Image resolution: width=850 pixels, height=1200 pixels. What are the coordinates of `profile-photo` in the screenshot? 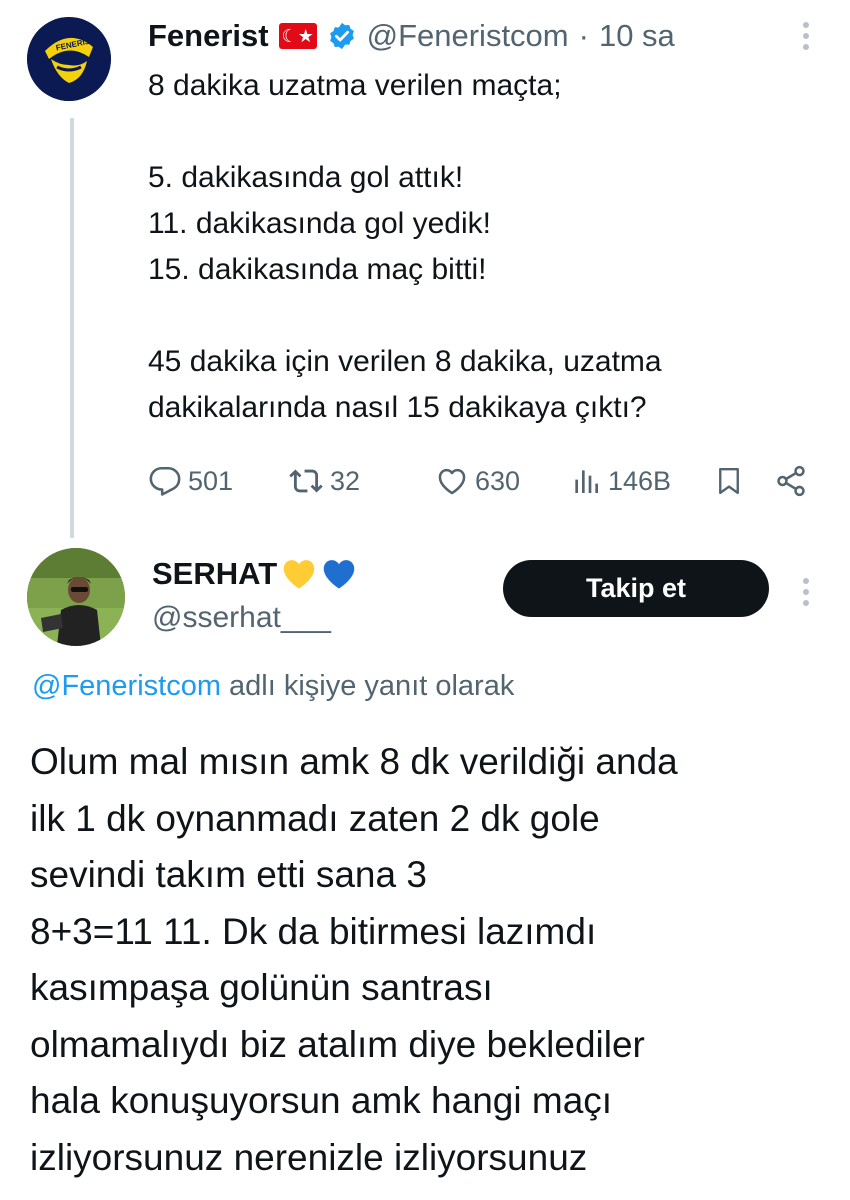 It's located at (76, 597).